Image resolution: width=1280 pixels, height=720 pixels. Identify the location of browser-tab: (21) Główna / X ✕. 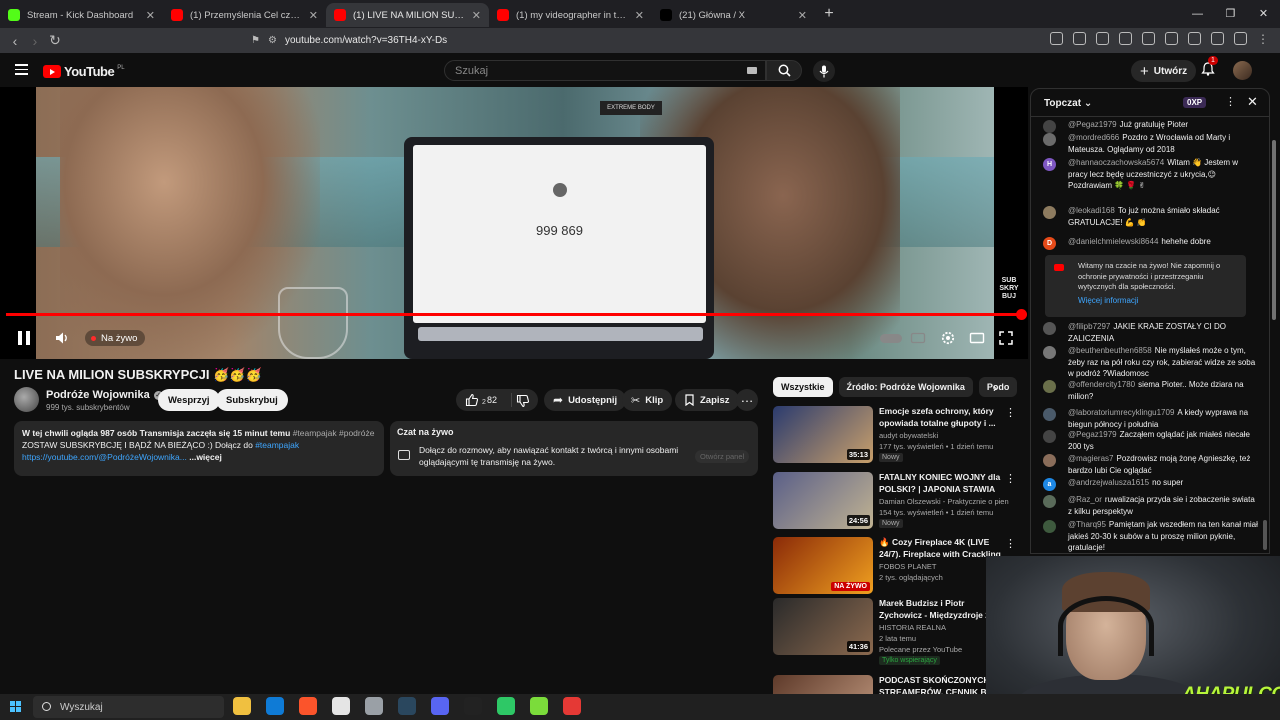
(733, 15).